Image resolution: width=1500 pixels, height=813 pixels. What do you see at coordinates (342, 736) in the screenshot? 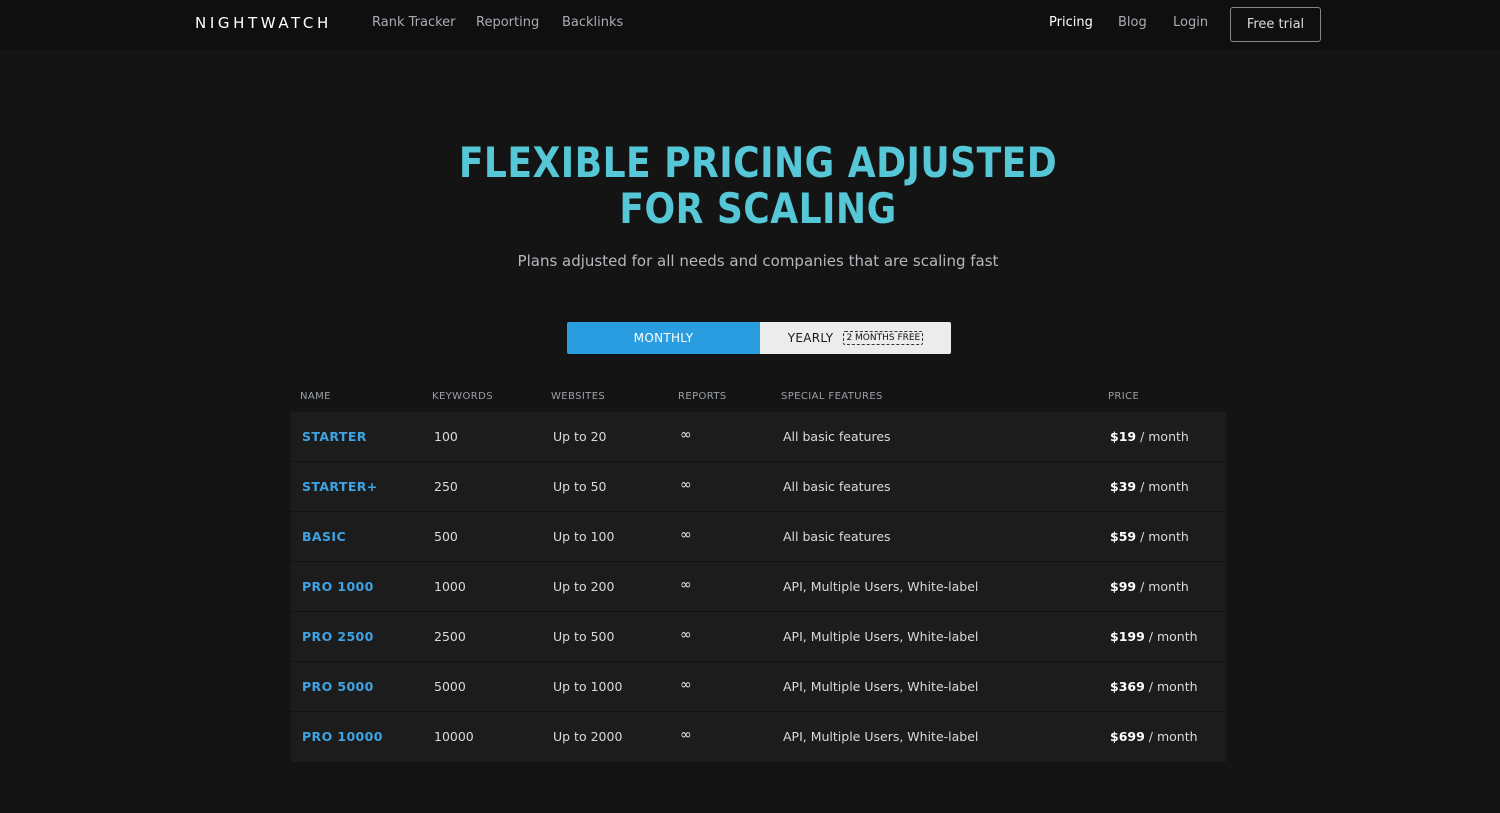
I see `plan-name: PRO 10000` at bounding box center [342, 736].